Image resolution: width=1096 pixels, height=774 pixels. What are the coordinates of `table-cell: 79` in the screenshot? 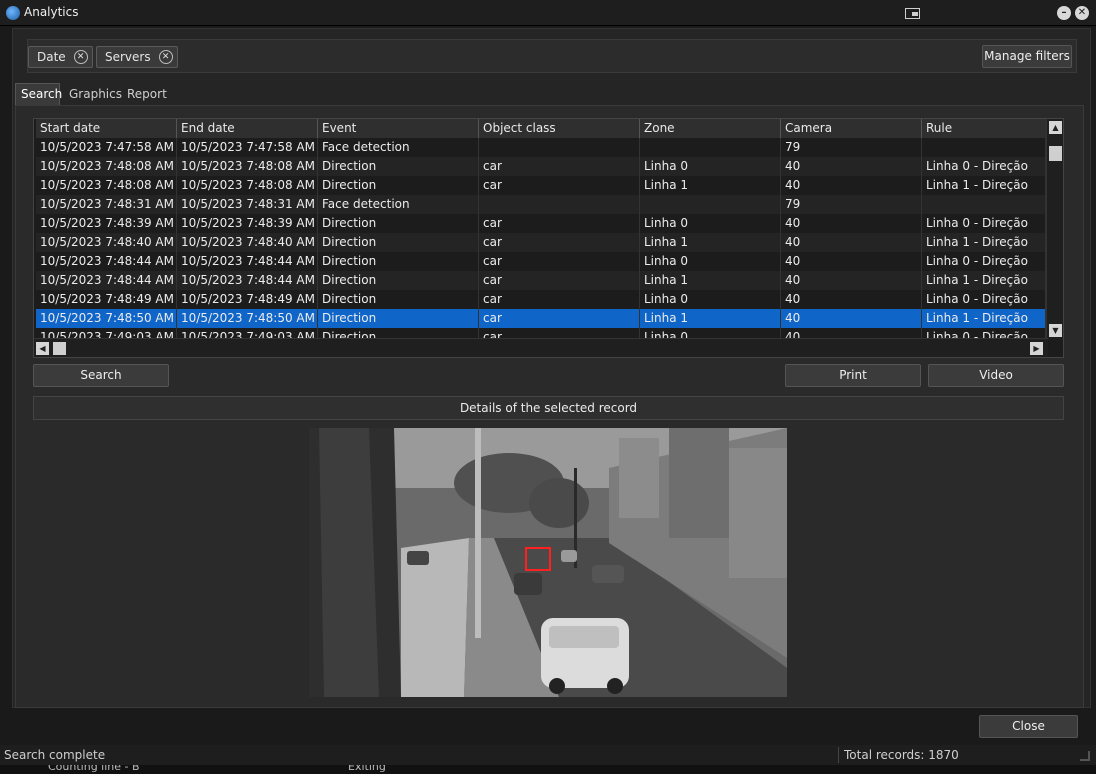 It's located at (851, 204).